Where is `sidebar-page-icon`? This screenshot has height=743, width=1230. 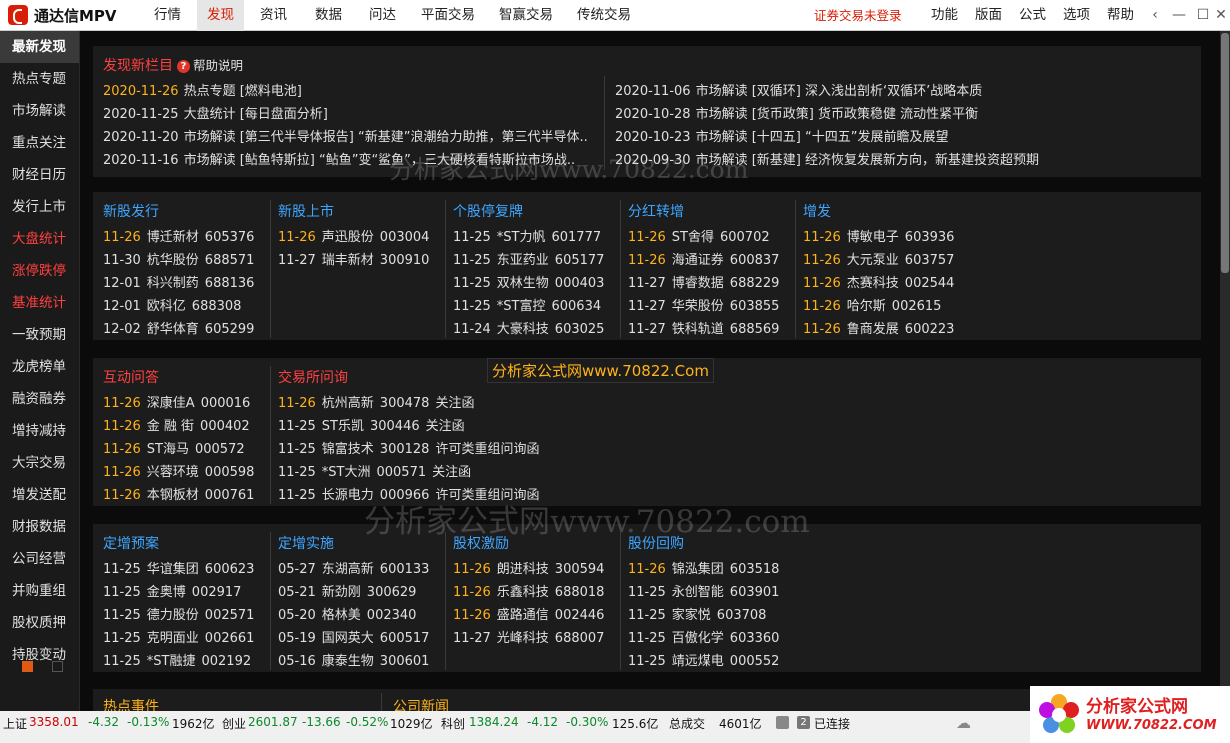
sidebar-page-icon is located at coordinates (57, 666).